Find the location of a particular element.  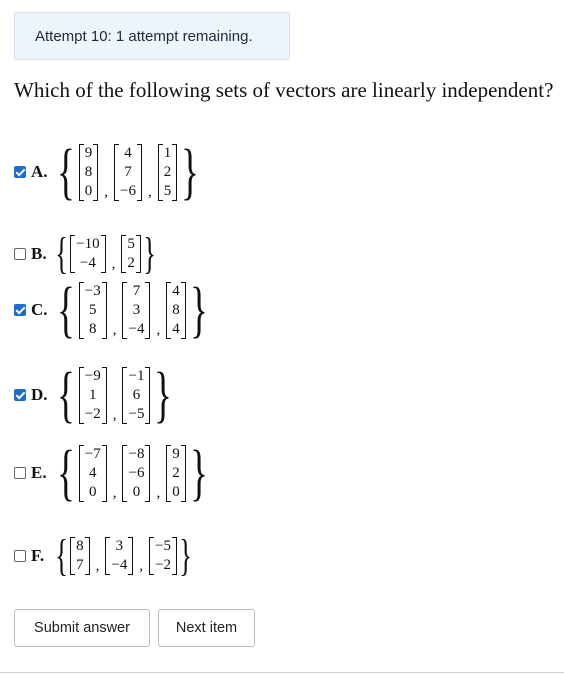

option-b: B.{−10 −4, 5 2} is located at coordinates (86, 254).